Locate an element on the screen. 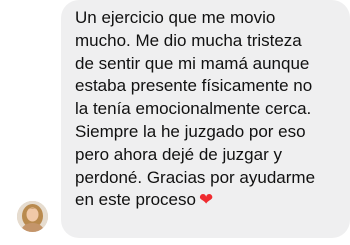 Image resolution: width=350 pixels, height=245 pixels. avatar-photo-icon is located at coordinates (32, 216).